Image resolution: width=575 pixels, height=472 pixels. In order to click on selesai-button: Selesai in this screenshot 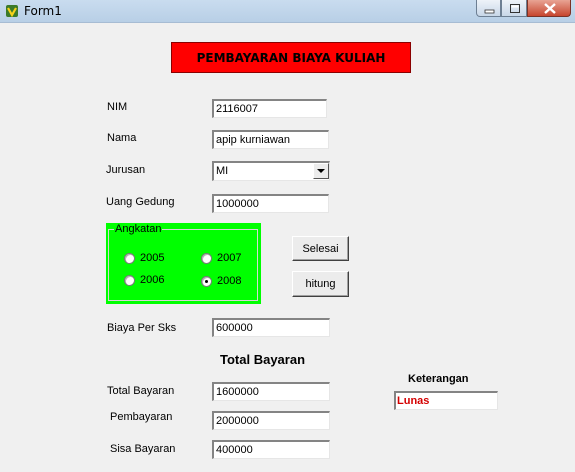, I will do `click(320, 248)`.